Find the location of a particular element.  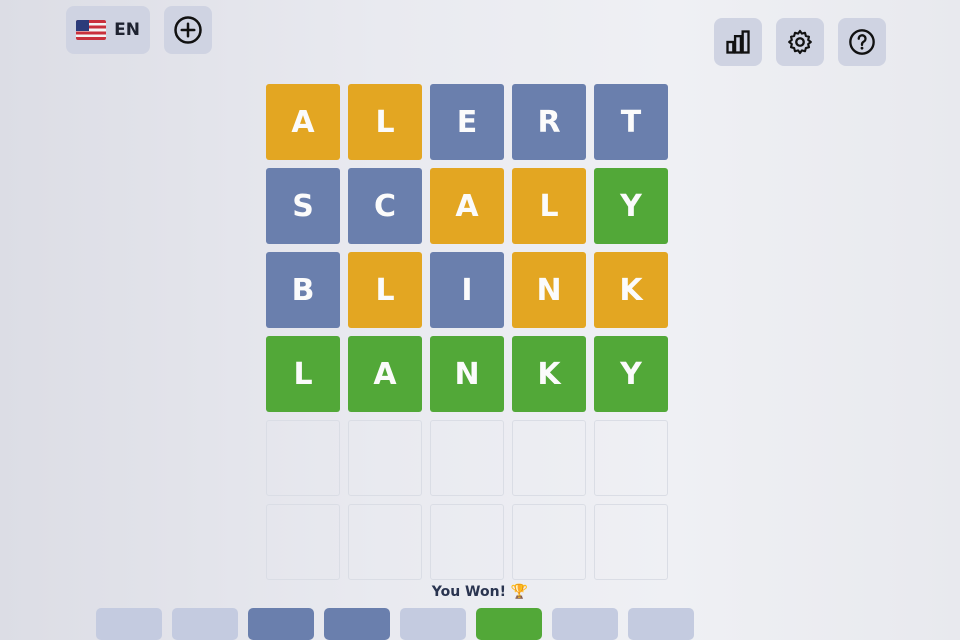

question-circle-icon is located at coordinates (862, 42).